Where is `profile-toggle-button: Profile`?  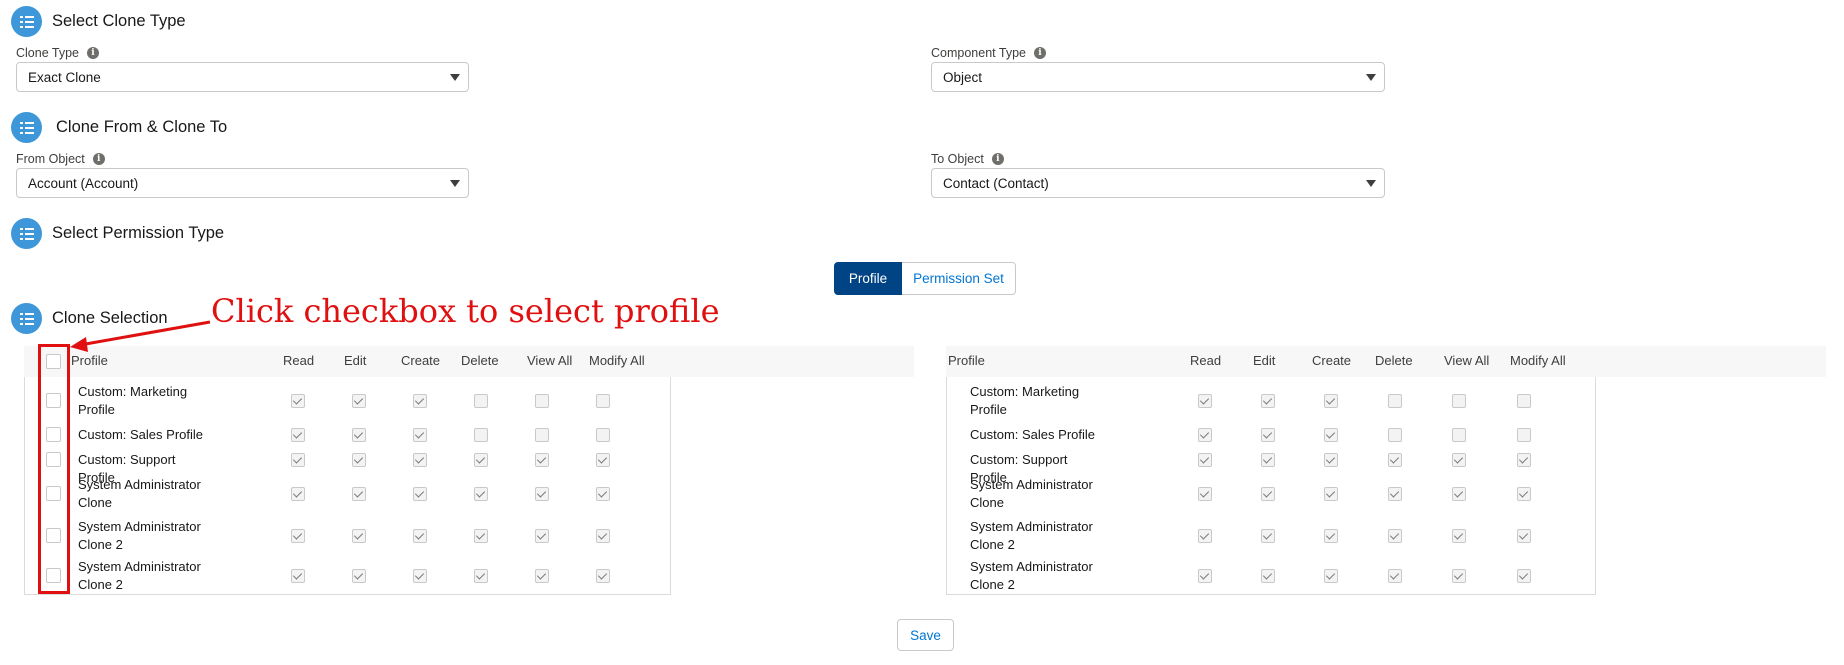 profile-toggle-button: Profile is located at coordinates (868, 278).